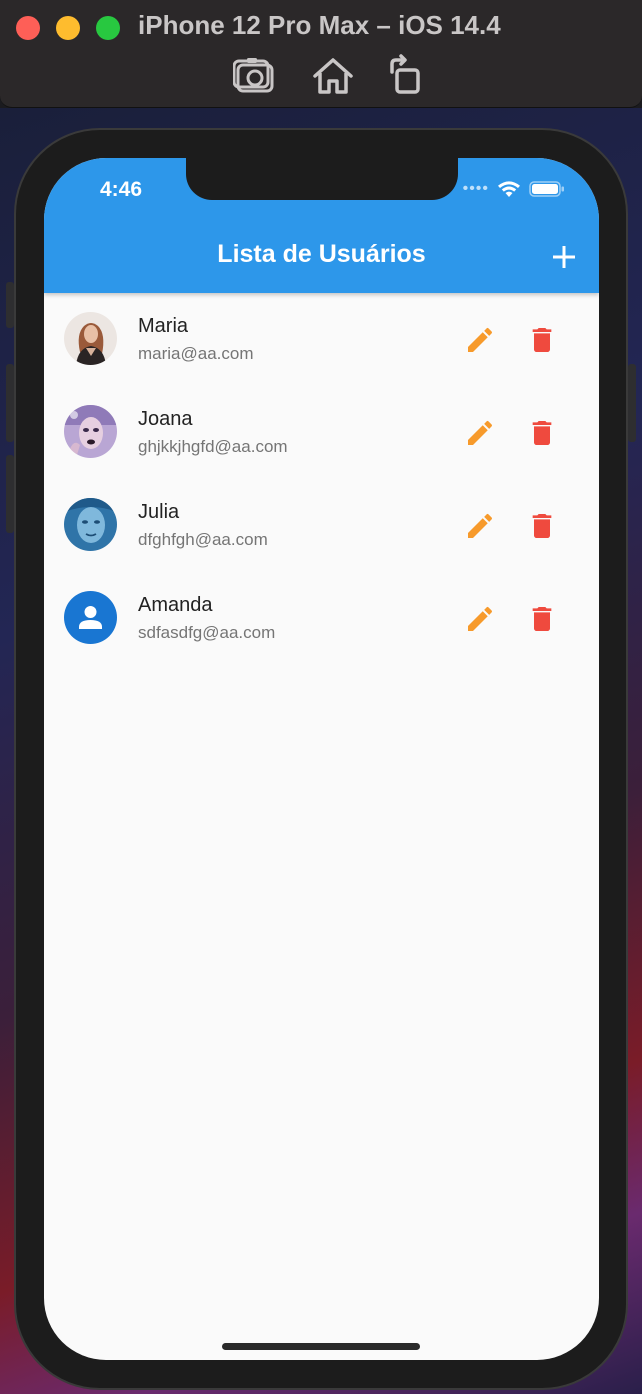 The width and height of the screenshot is (642, 1394). I want to click on volume-down-button, so click(10, 494).